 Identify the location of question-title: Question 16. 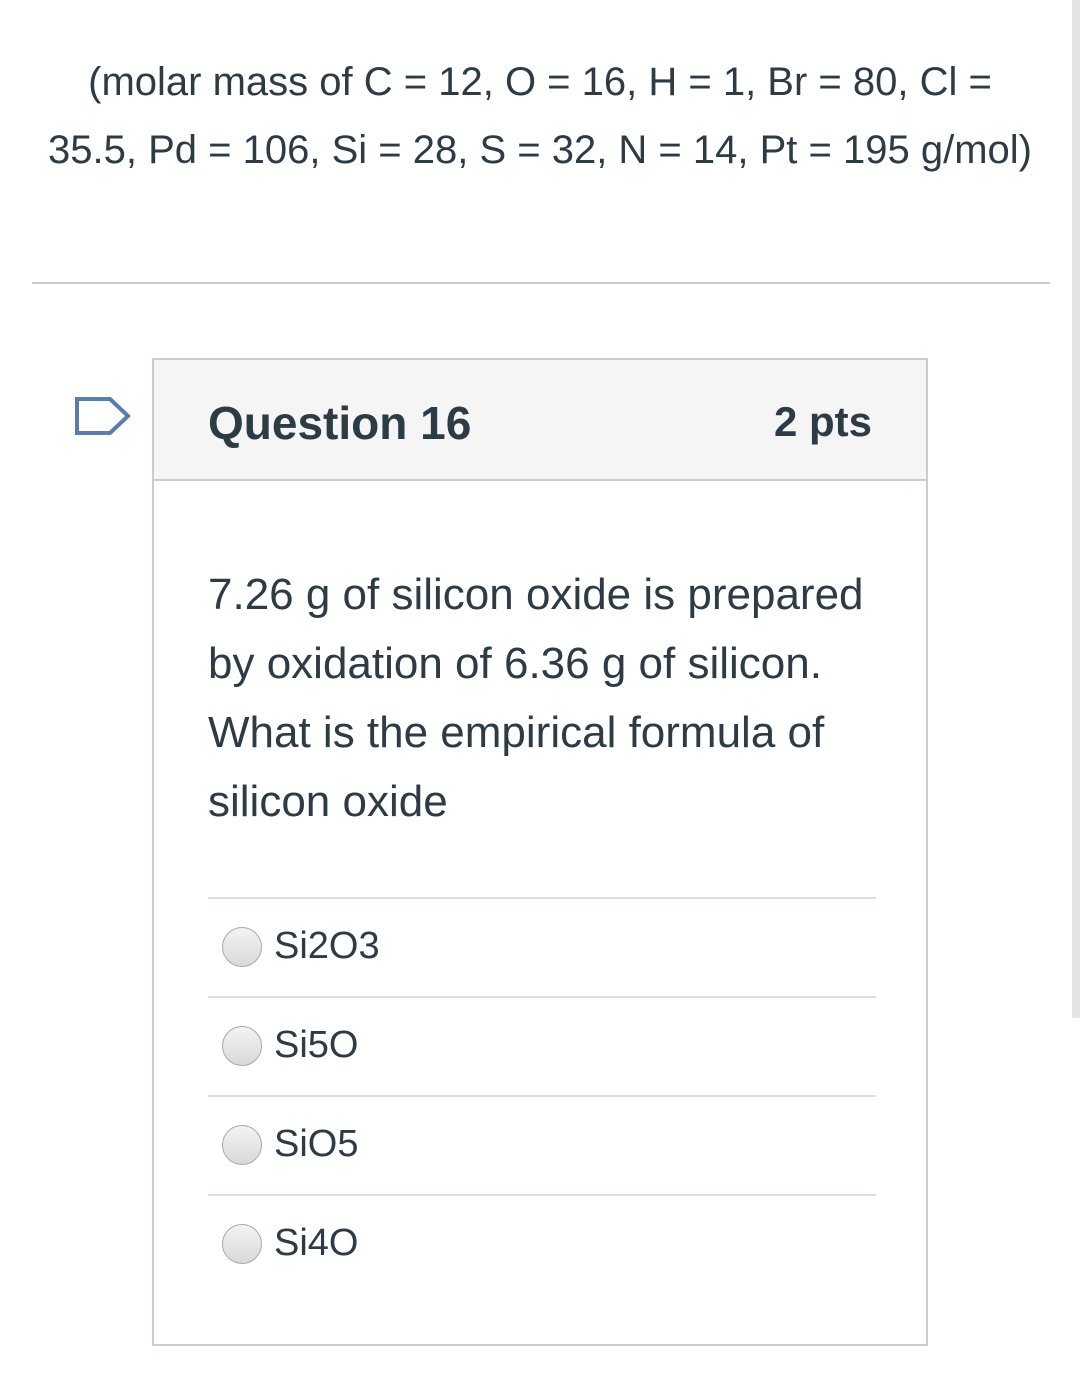
(340, 423).